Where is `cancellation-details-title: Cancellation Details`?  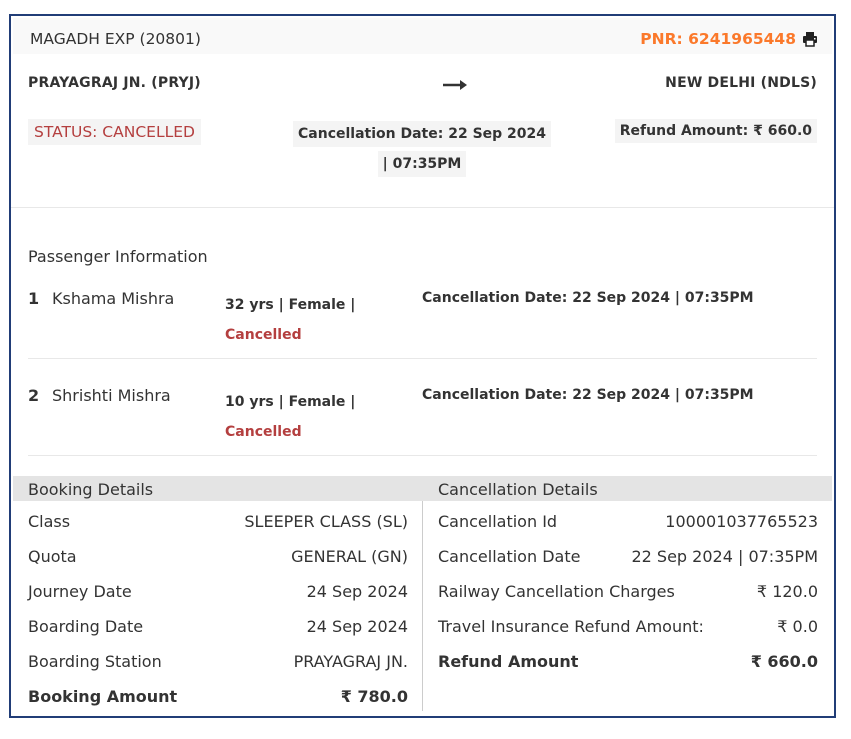 cancellation-details-title: Cancellation Details is located at coordinates (518, 489).